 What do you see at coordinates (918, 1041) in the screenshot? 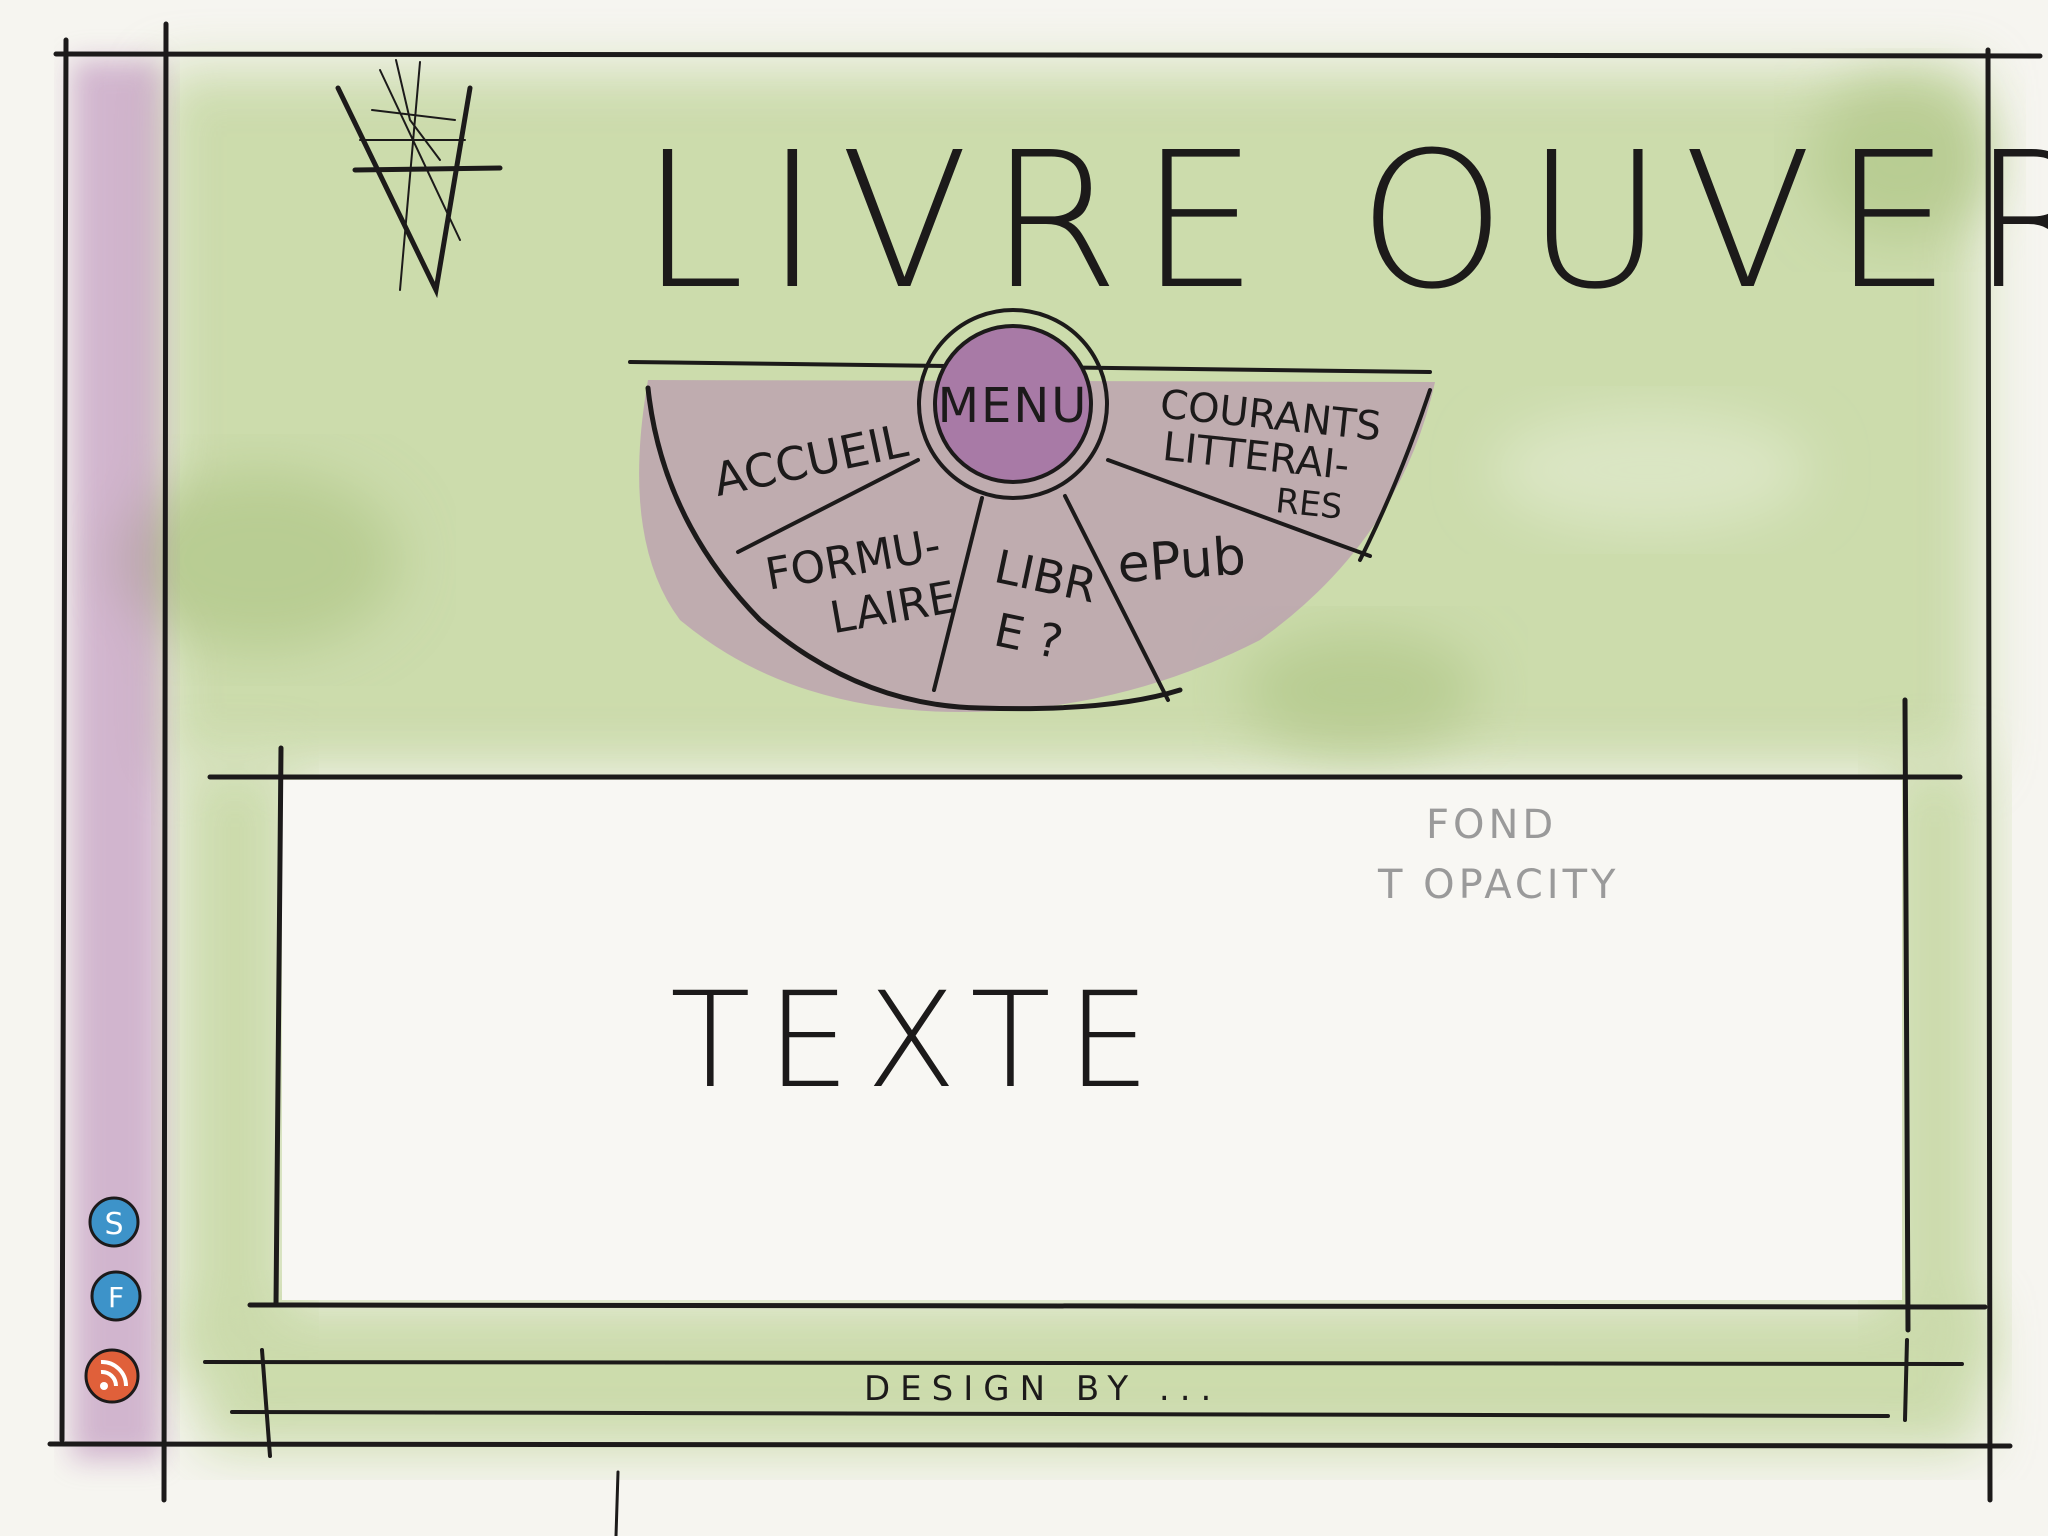
I see `content-text: TEXTE` at bounding box center [918, 1041].